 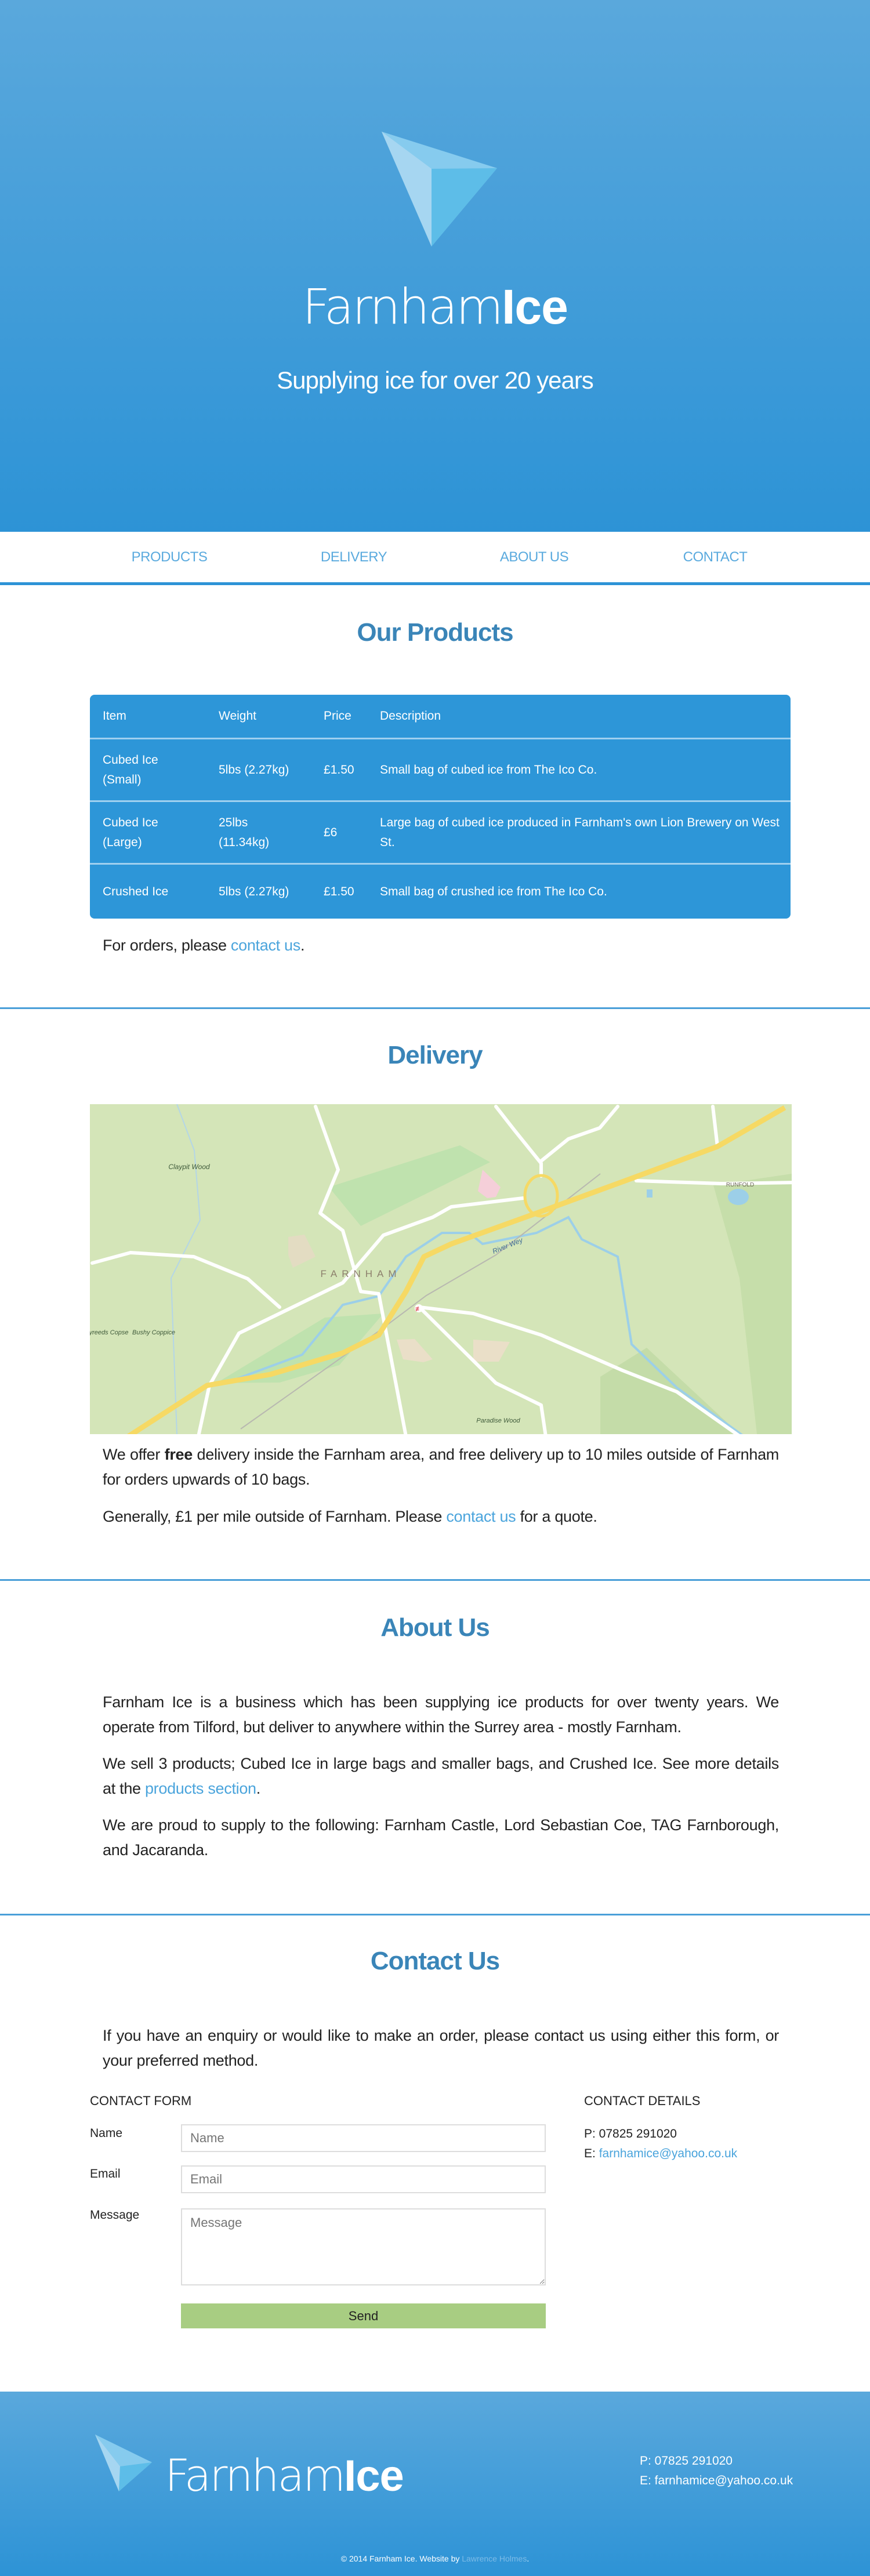 What do you see at coordinates (114, 716) in the screenshot?
I see `header-item: Item` at bounding box center [114, 716].